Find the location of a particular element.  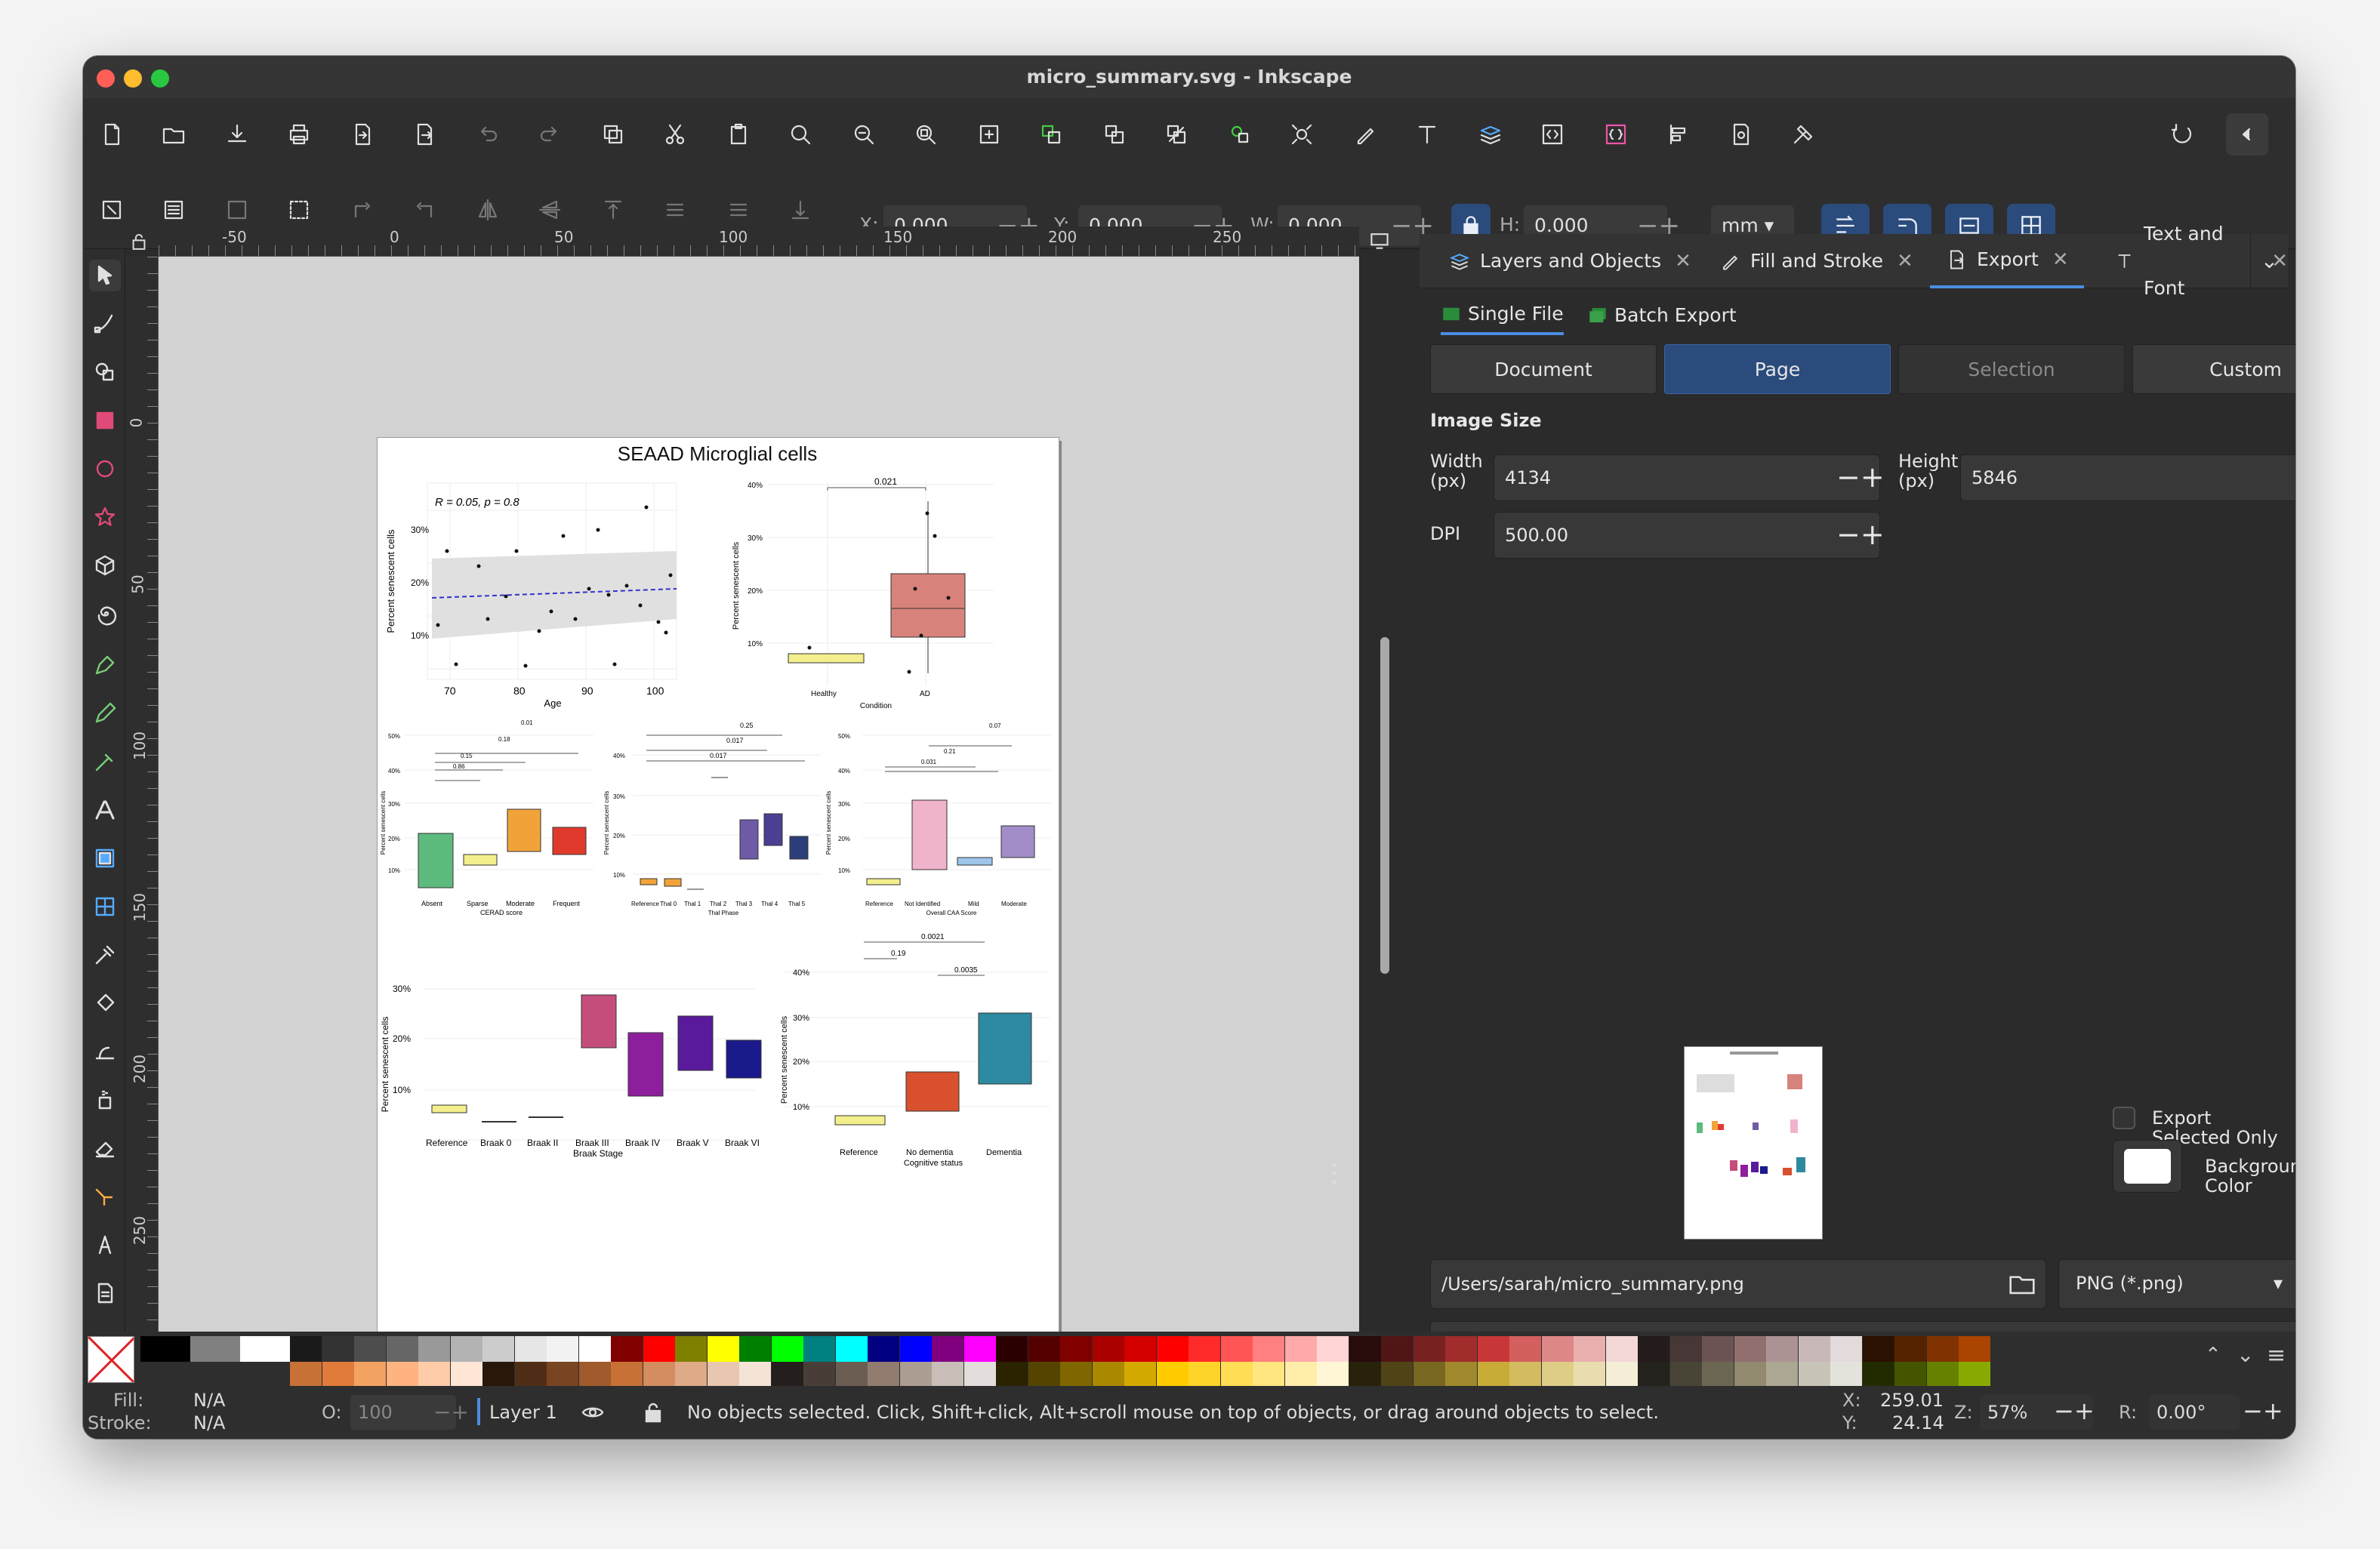

tab-fill-stroke: Fill and Stroke ✕ is located at coordinates (1816, 261).